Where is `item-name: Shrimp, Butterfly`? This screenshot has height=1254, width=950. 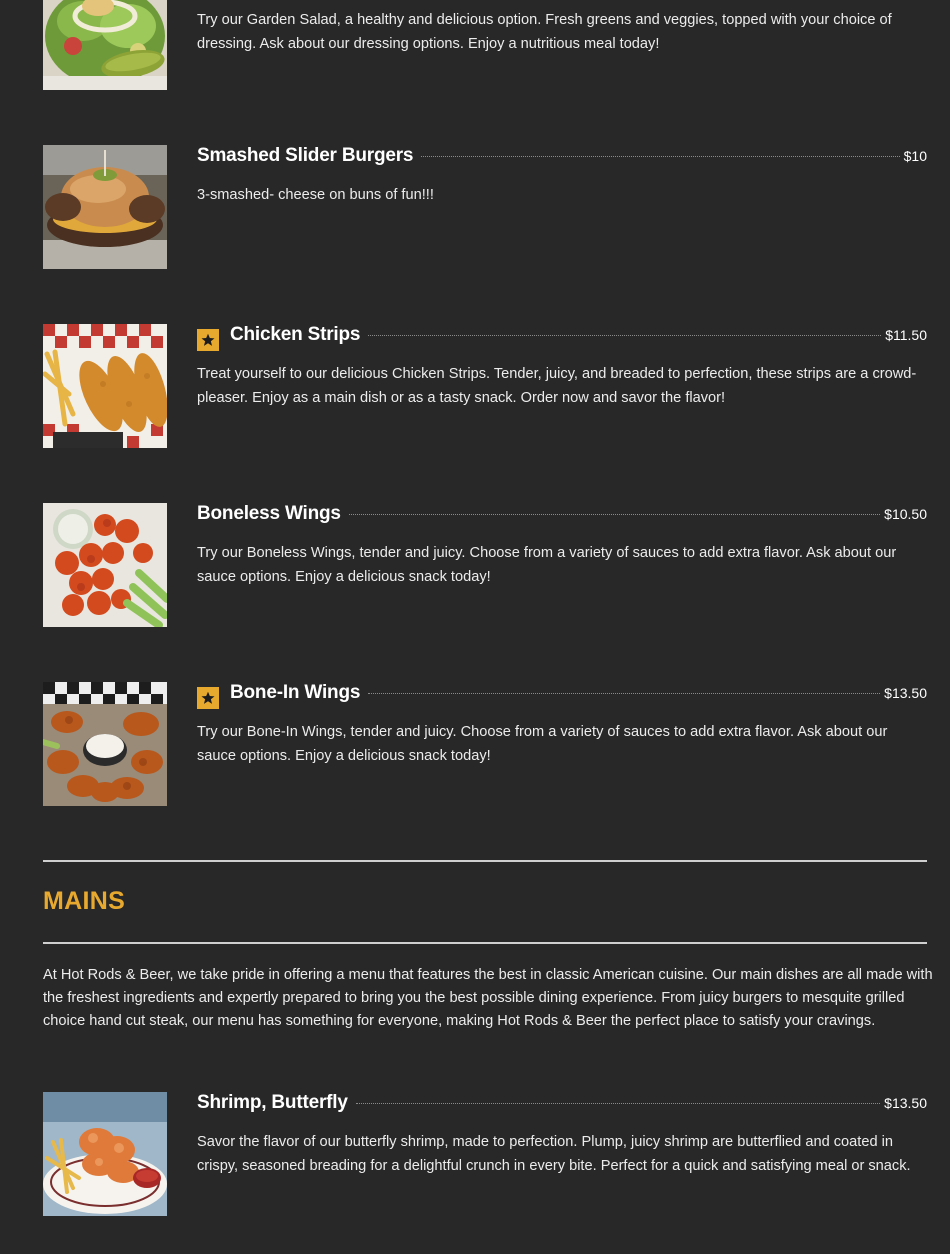 item-name: Shrimp, Butterfly is located at coordinates (272, 1103).